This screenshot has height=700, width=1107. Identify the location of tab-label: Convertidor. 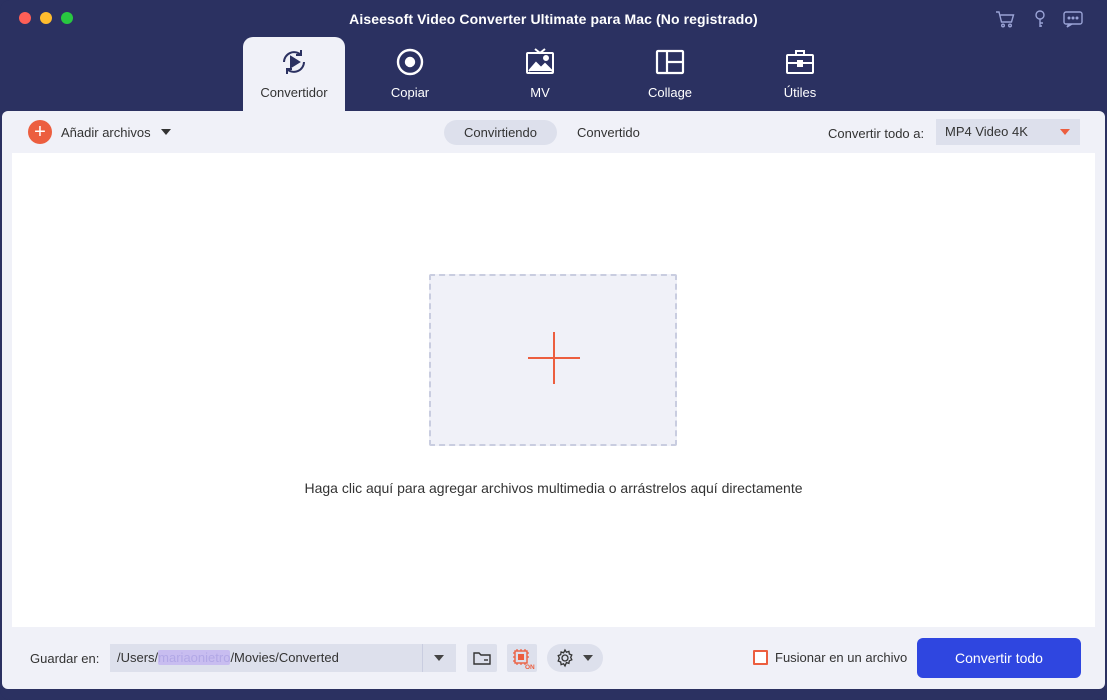
(294, 92).